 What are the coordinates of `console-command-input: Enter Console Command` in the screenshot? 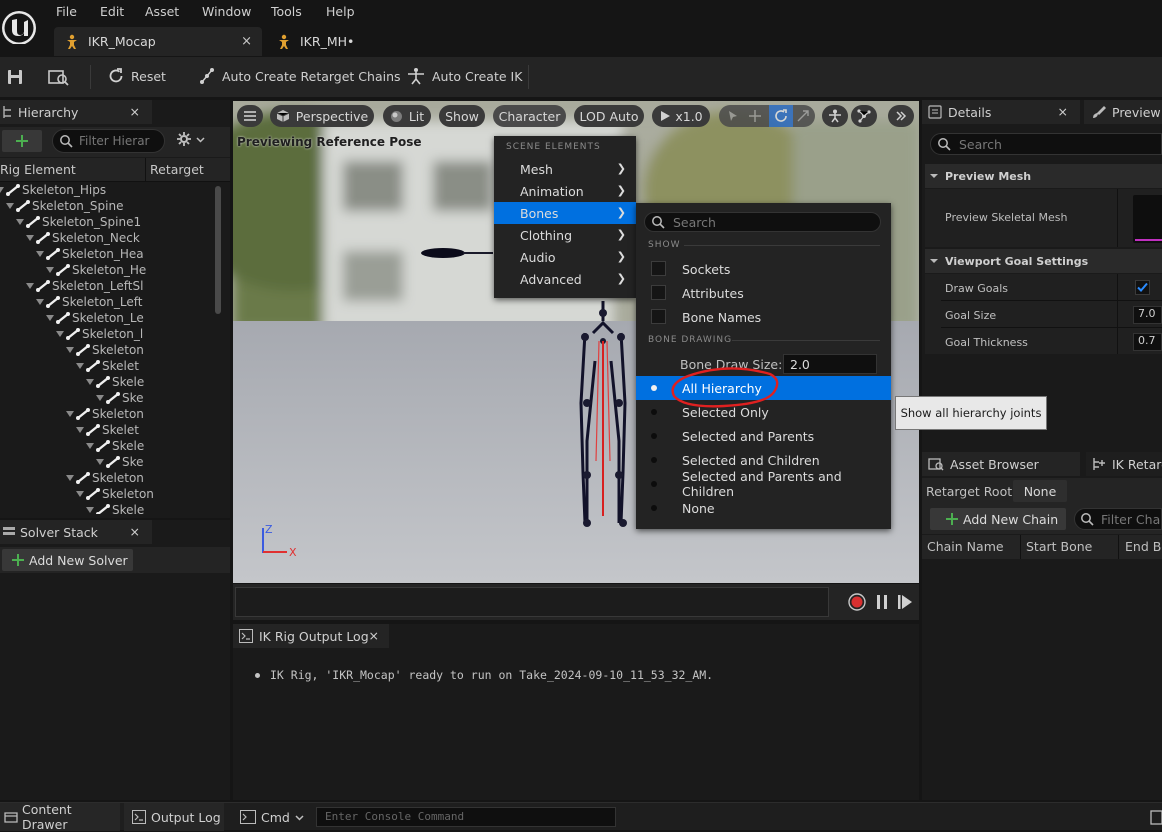 It's located at (466, 817).